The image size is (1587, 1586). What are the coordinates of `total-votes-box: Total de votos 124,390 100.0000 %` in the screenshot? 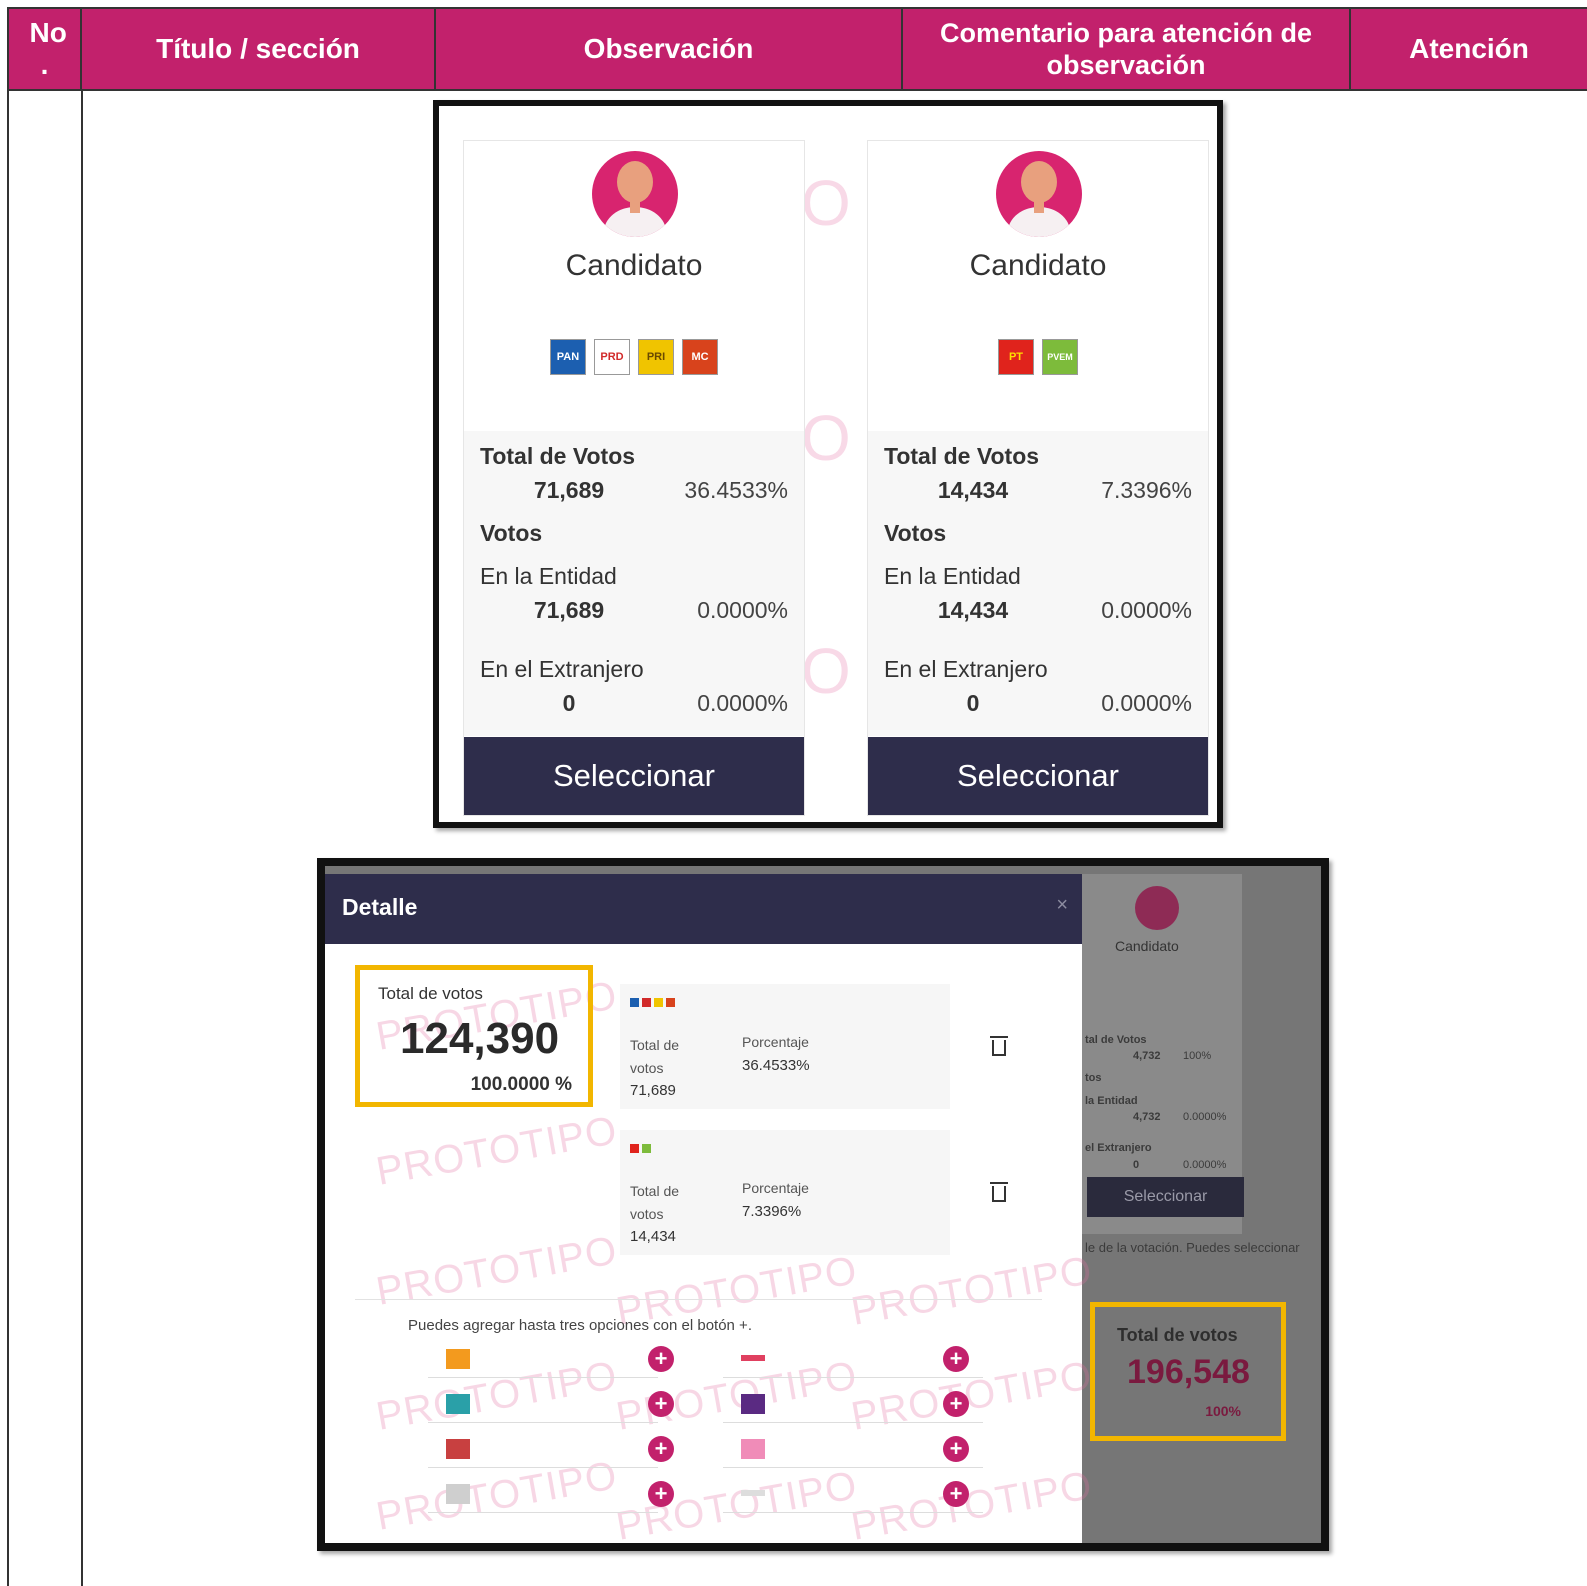 It's located at (474, 1036).